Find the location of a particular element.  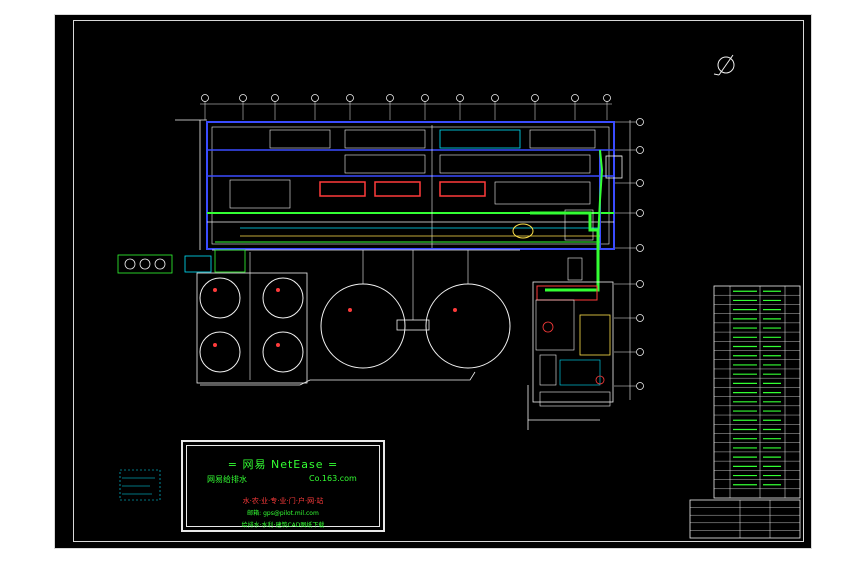

logo-site: Co.163.com is located at coordinates (333, 478).